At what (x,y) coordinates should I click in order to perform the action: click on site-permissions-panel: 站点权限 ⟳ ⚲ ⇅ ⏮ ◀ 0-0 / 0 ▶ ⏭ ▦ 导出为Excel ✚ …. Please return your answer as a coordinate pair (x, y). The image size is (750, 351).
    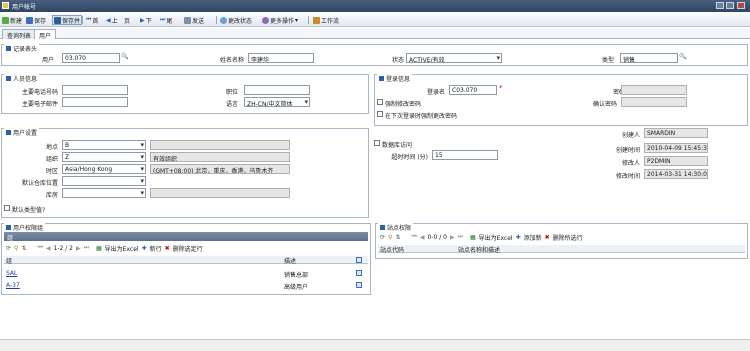
    Looking at the image, I should click on (561, 241).